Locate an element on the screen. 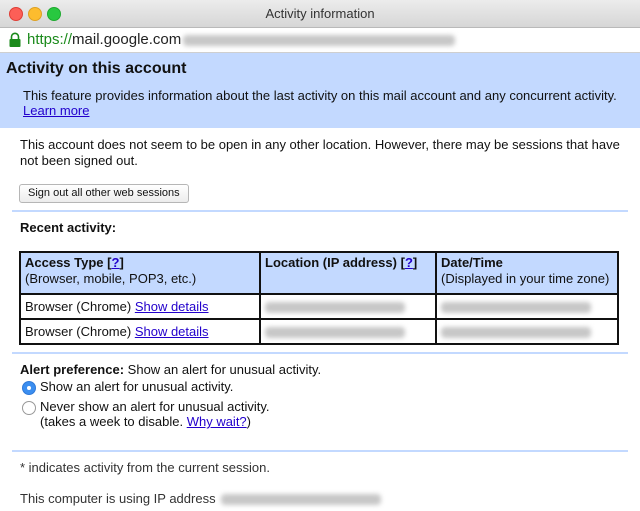 The image size is (640, 511). page-title: Activity on this account is located at coordinates (96, 68).